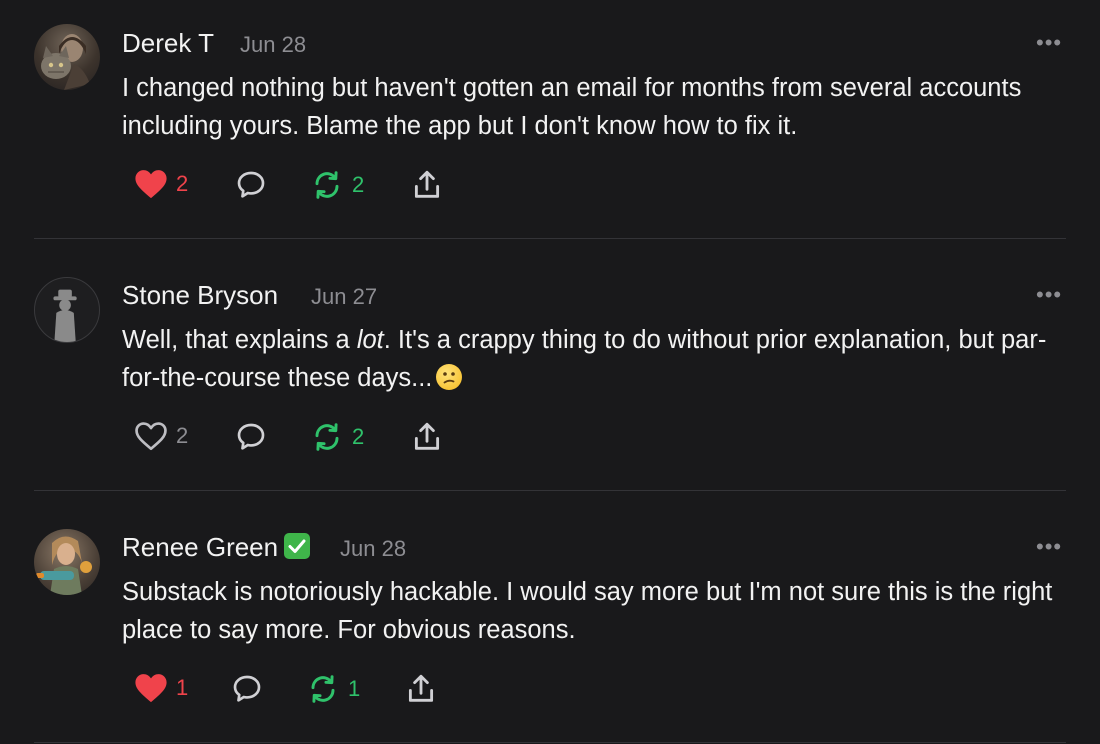 The image size is (1100, 744). What do you see at coordinates (151, 688) in the screenshot?
I see `heart-icon` at bounding box center [151, 688].